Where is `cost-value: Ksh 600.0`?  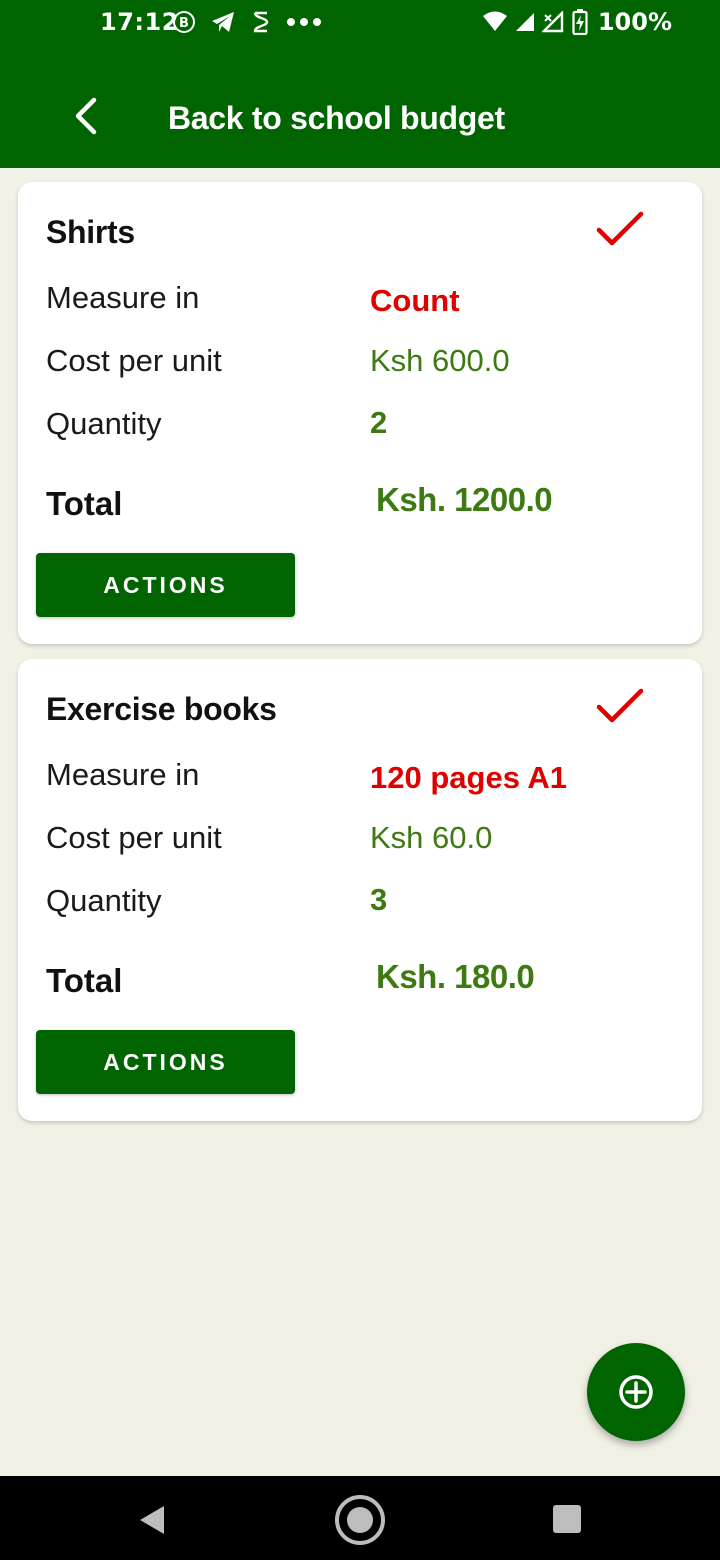 cost-value: Ksh 600.0 is located at coordinates (440, 360).